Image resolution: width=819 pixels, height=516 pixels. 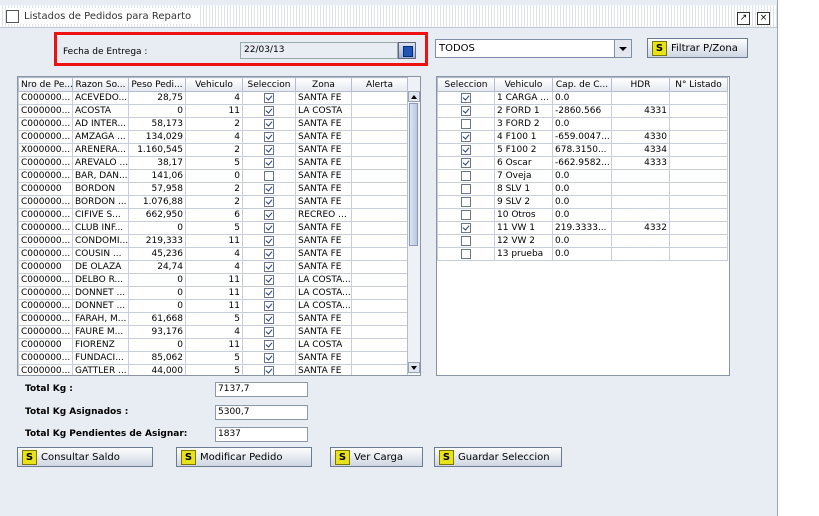 What do you see at coordinates (85, 457) in the screenshot?
I see `consultar-saldo-button: S Consultar Saldo` at bounding box center [85, 457].